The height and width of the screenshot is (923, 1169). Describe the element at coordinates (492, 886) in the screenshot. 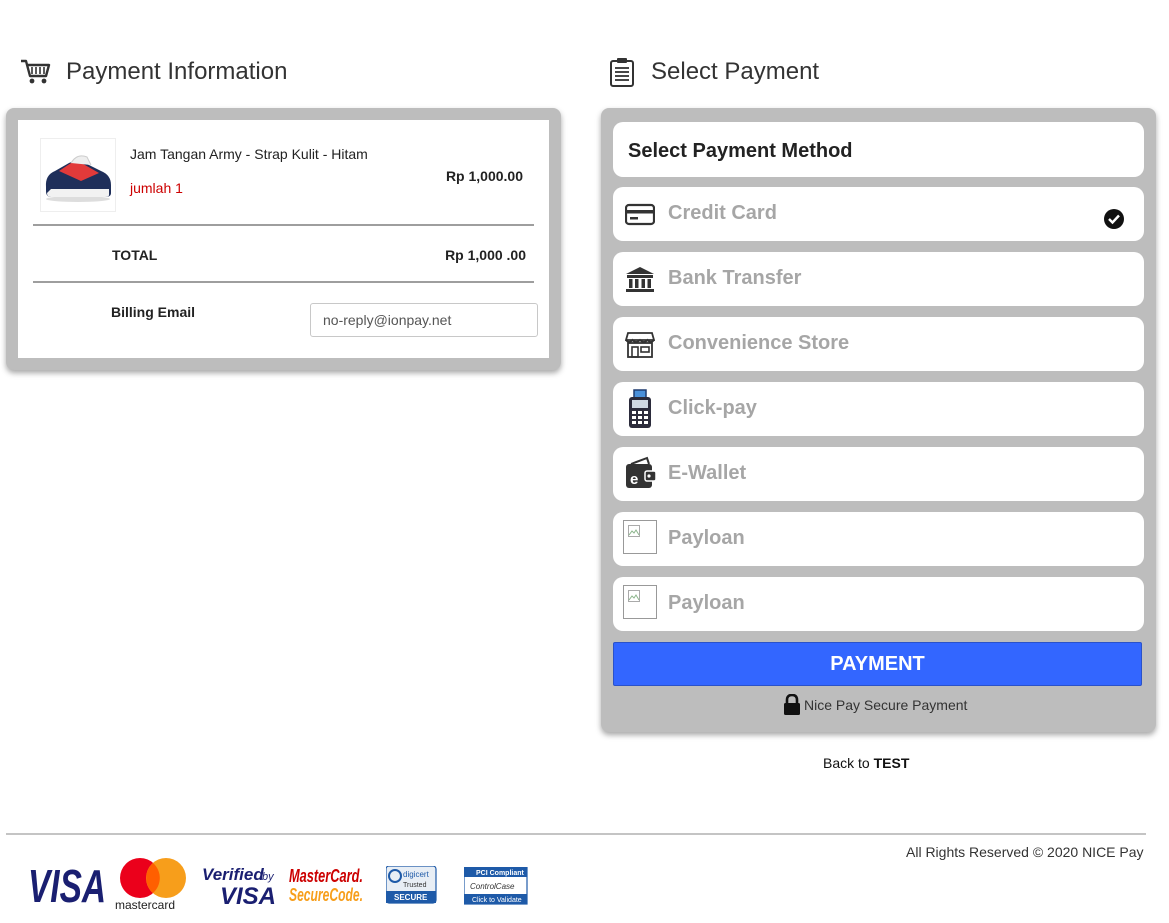

I see `svg-text: ControlCase` at that location.